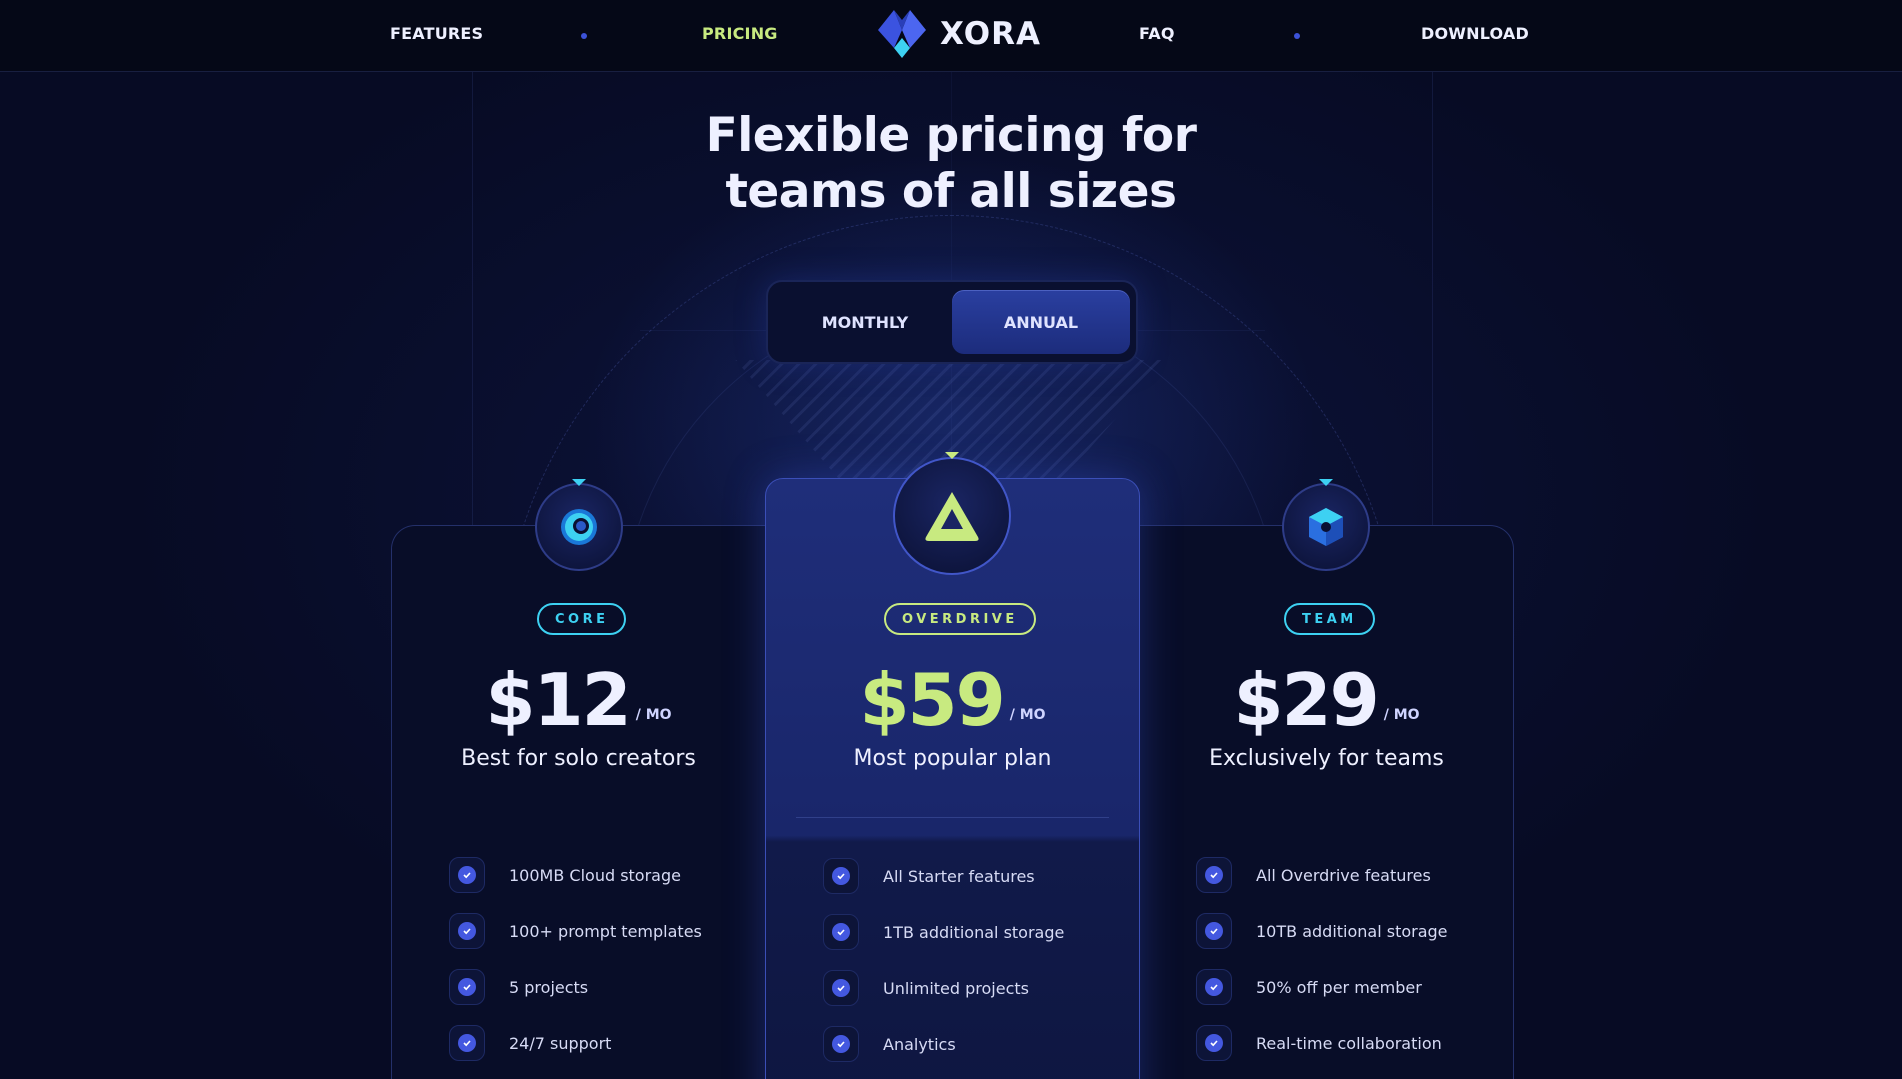 The image size is (1902, 1079). I want to click on hexagon-cube-icon, so click(1326, 525).